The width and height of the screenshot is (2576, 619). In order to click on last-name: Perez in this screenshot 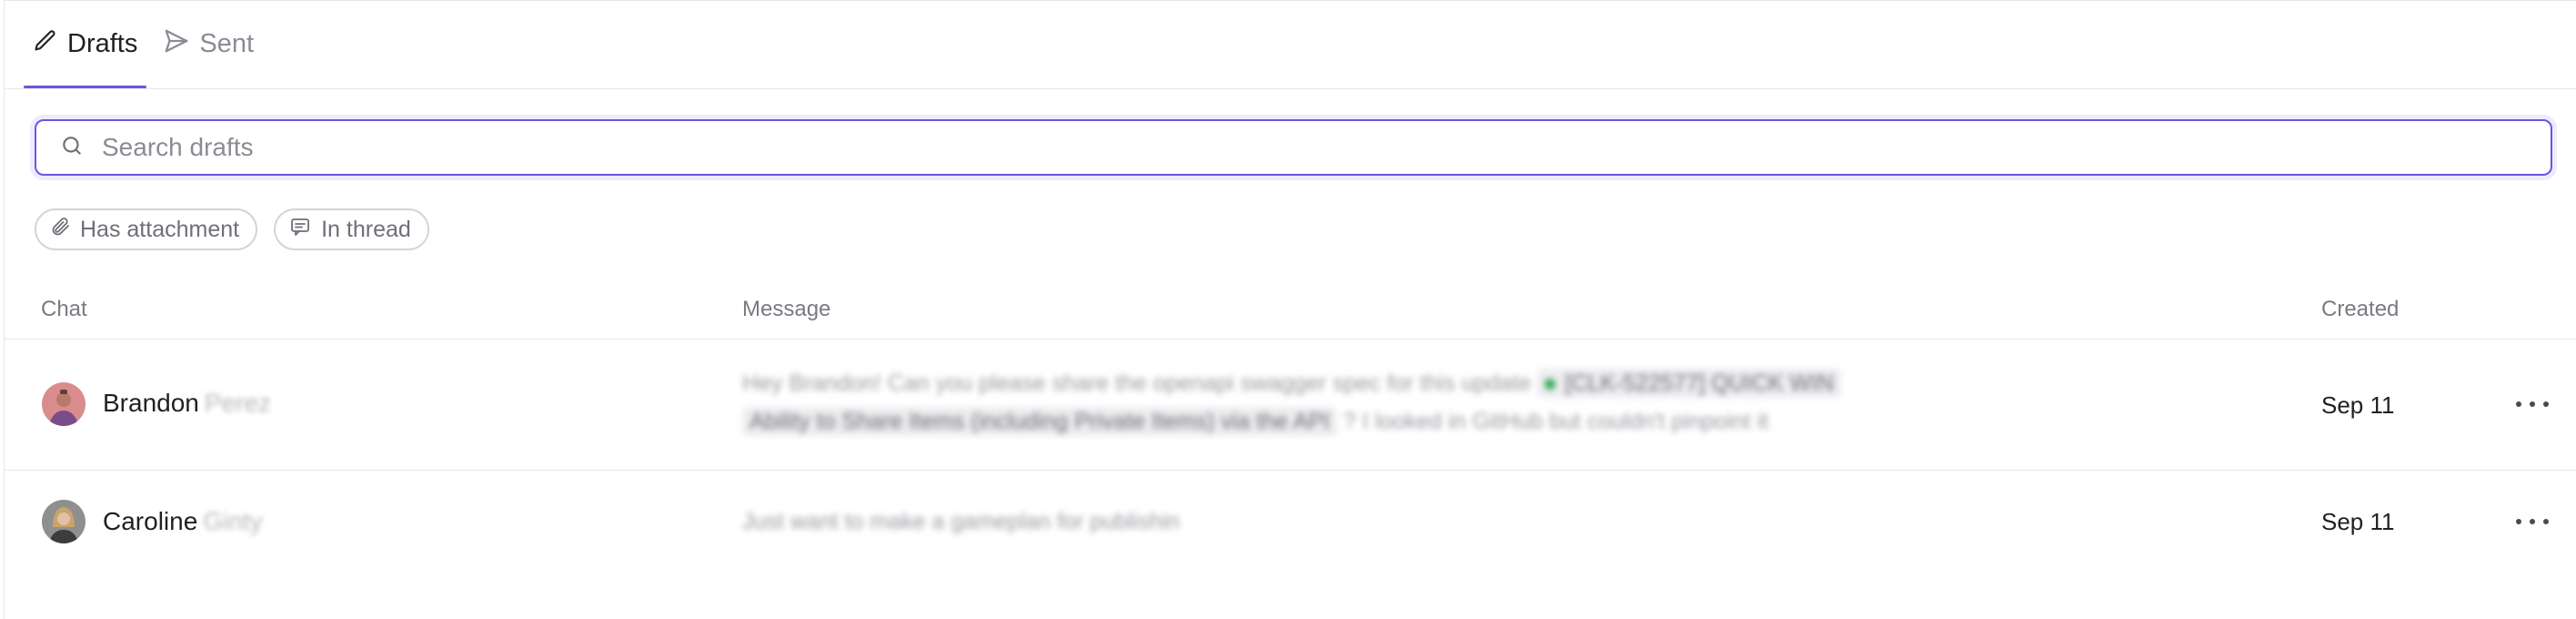, I will do `click(238, 403)`.